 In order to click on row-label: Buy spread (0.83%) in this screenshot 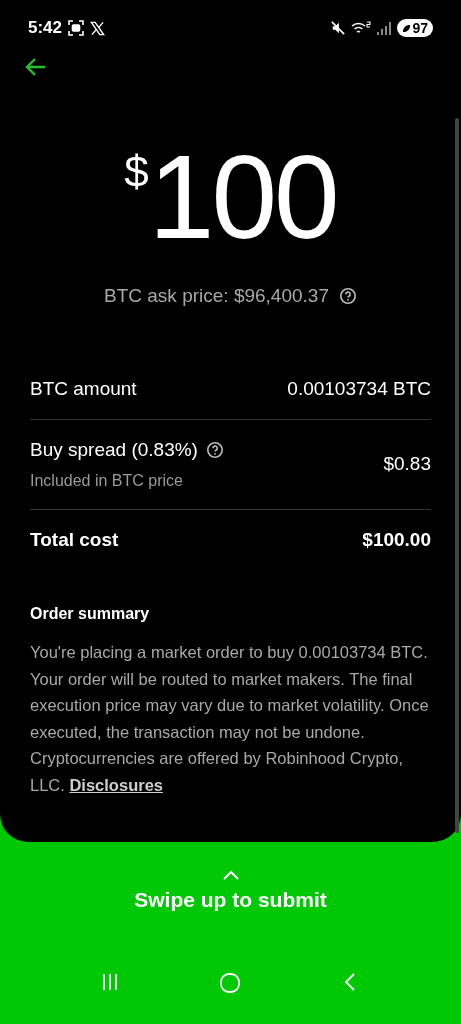, I will do `click(114, 450)`.